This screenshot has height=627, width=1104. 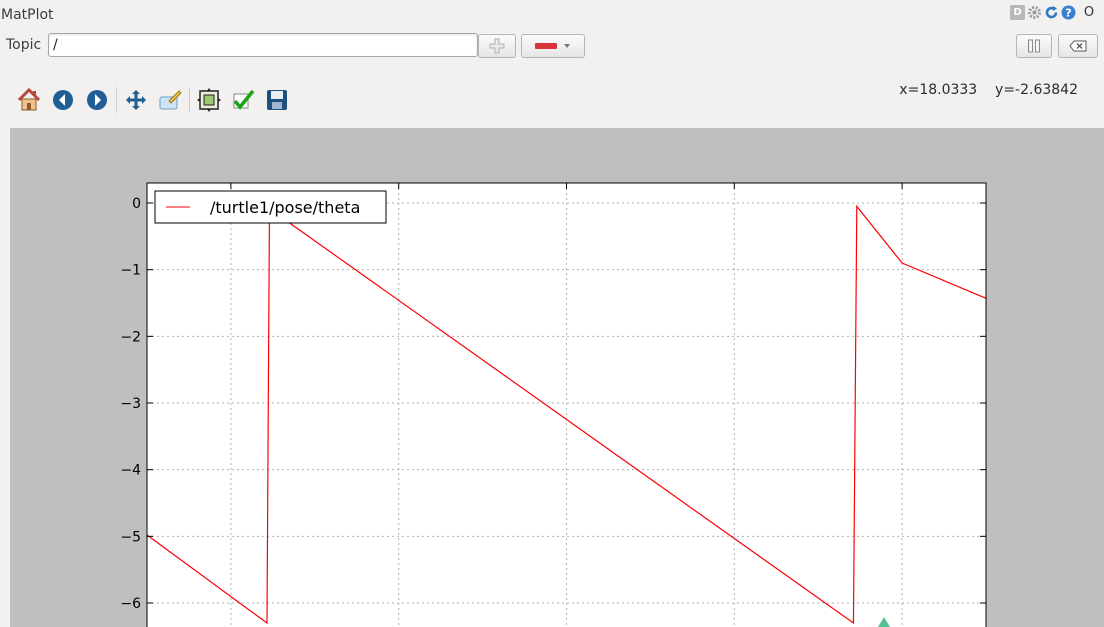 I want to click on pan-button, so click(x=136, y=100).